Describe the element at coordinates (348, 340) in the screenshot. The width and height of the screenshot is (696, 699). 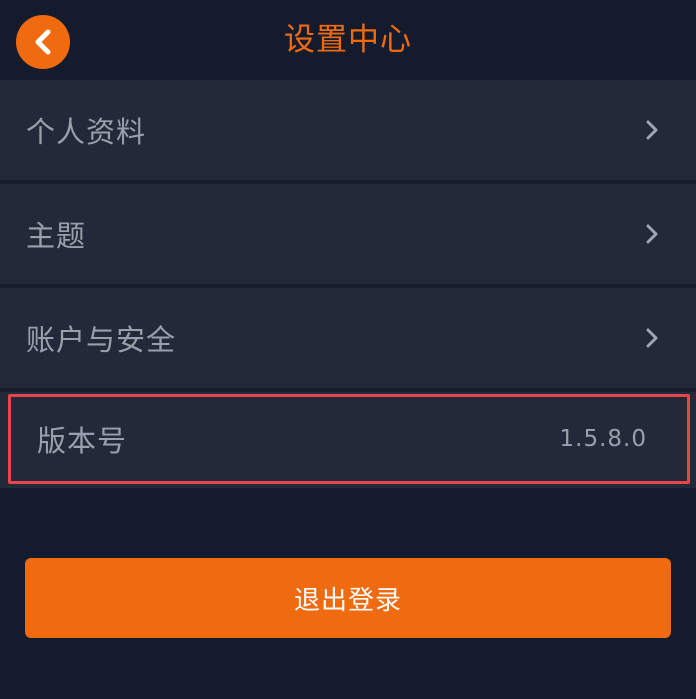
I see `settings-item-account-security: 账户与安全` at that location.